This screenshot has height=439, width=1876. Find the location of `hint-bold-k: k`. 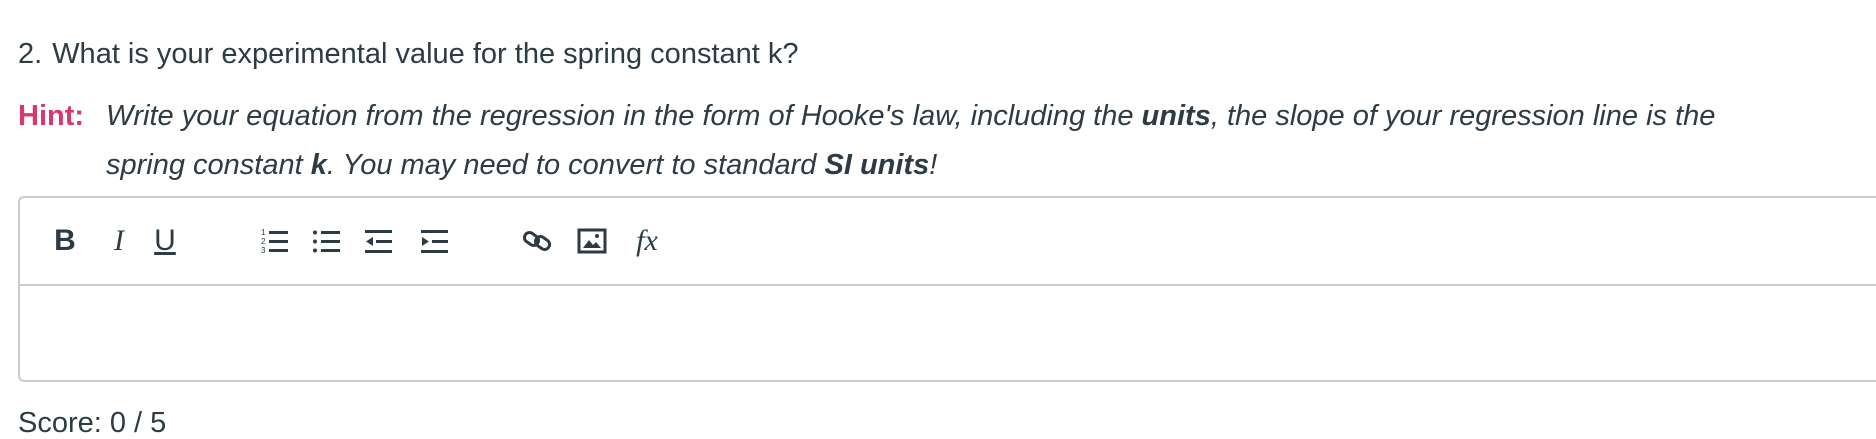

hint-bold-k: k is located at coordinates (318, 165).